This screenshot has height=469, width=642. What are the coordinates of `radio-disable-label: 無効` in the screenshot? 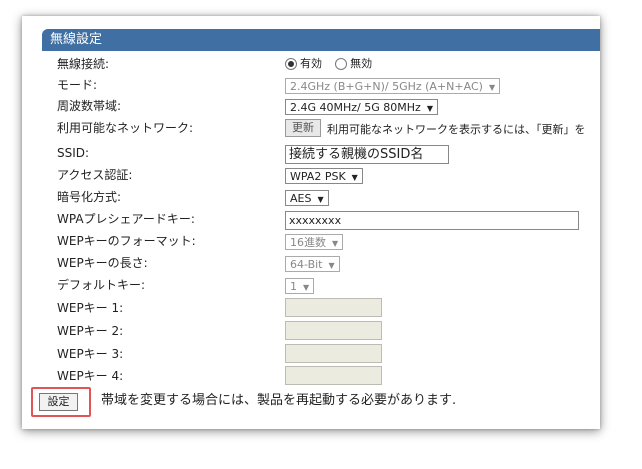 It's located at (361, 63).